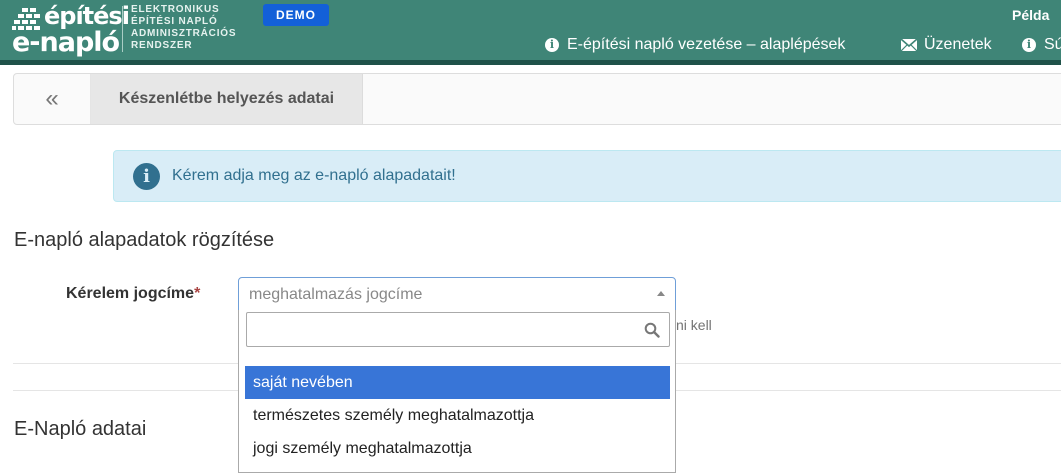  What do you see at coordinates (52, 99) in the screenshot?
I see `back-button: «` at bounding box center [52, 99].